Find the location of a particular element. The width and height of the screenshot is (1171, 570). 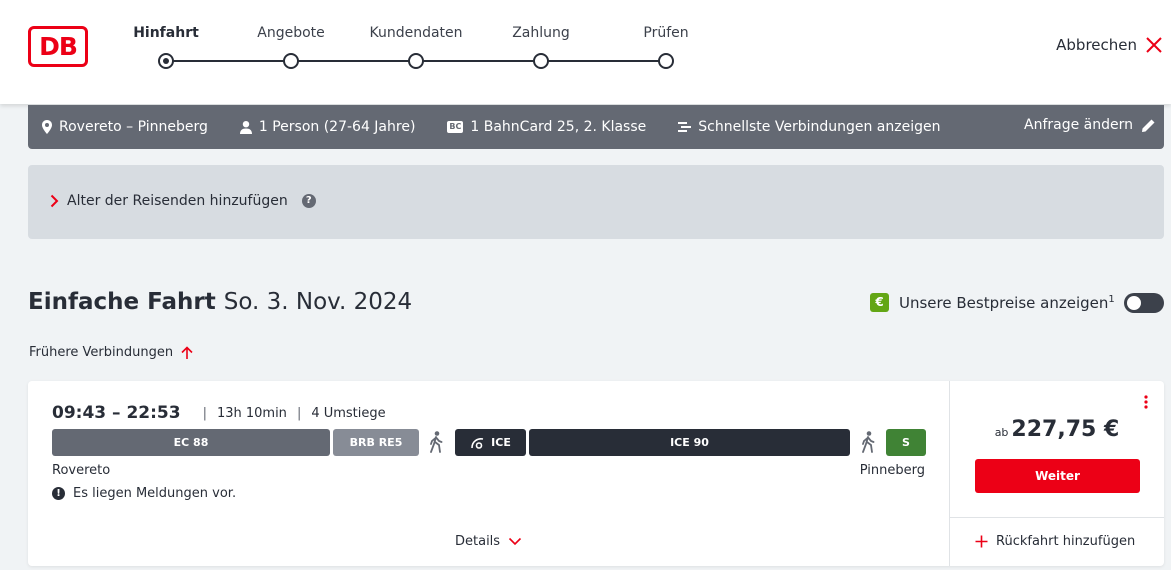

segment-ice-90: ICE 90 is located at coordinates (689, 442).